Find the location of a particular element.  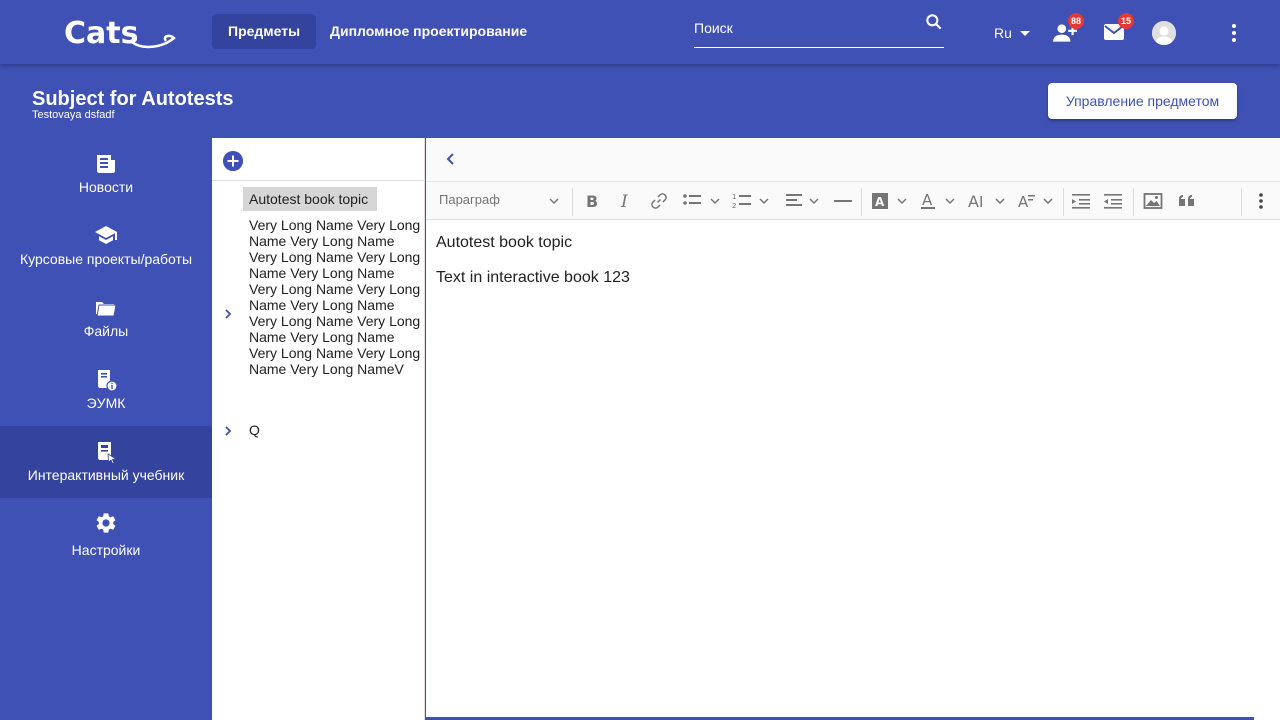

more-tools-button is located at coordinates (1261, 201).